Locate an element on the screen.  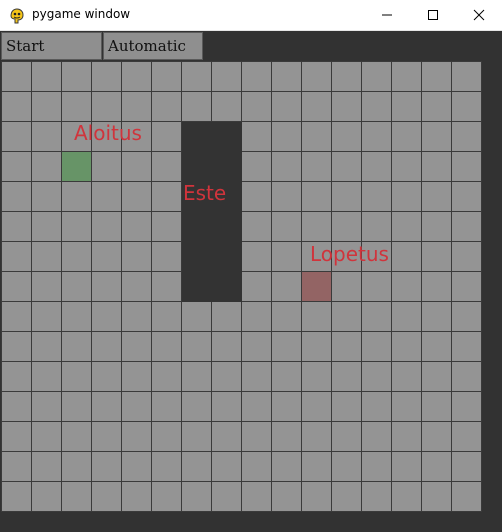
close-button is located at coordinates (479, 15).